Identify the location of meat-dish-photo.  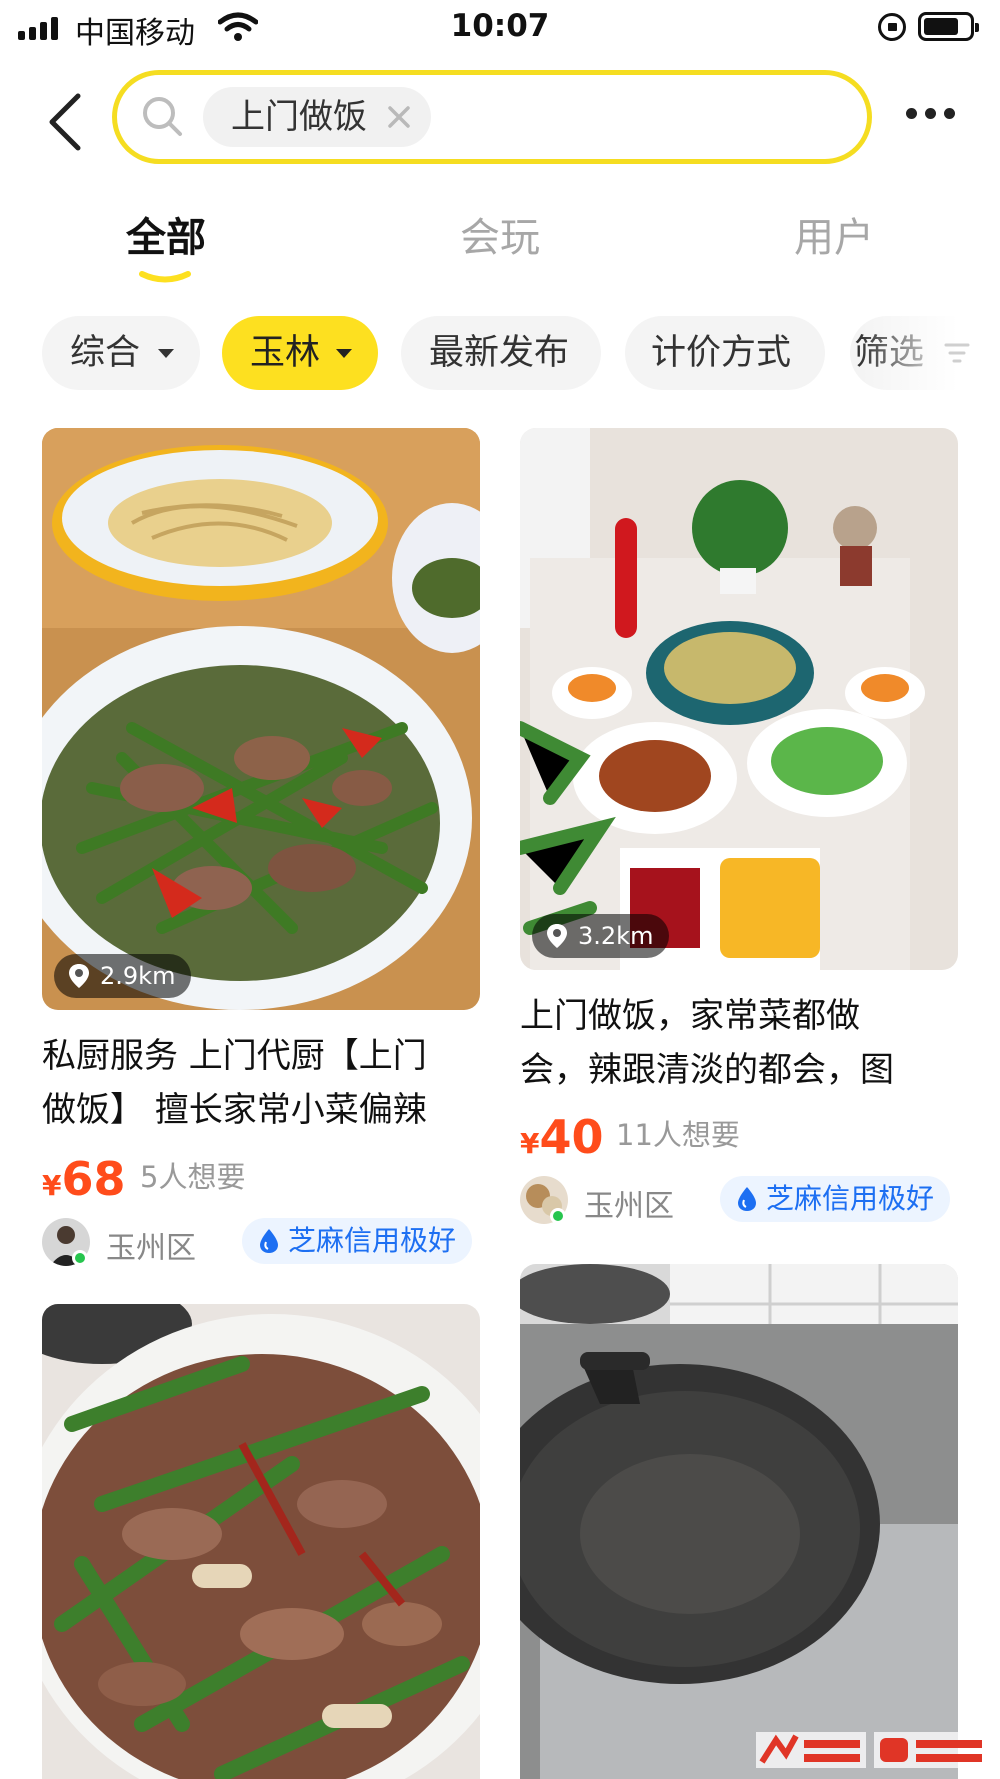
(261, 1541).